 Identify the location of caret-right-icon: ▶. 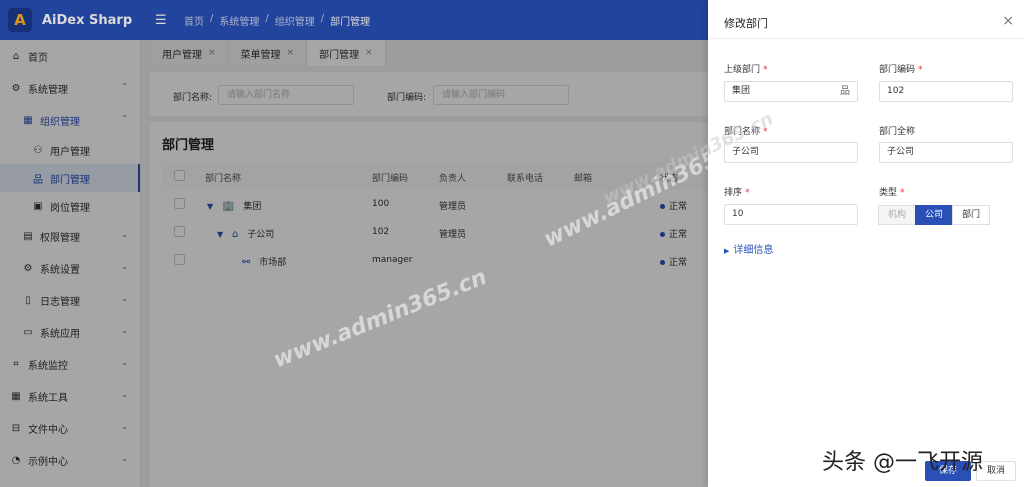
(727, 251).